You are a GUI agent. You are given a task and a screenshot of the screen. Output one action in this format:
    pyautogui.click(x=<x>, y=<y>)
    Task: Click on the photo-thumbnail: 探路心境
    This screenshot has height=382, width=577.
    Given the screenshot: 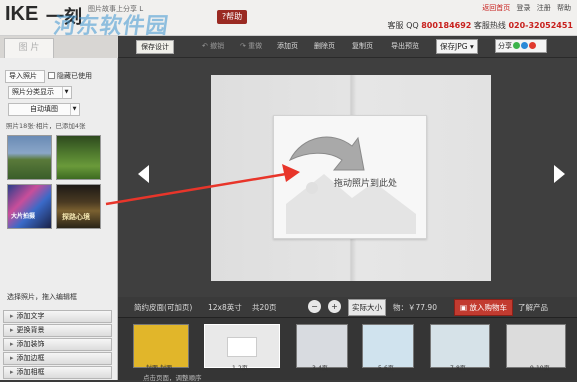 What is the action you would take?
    pyautogui.click(x=78, y=206)
    